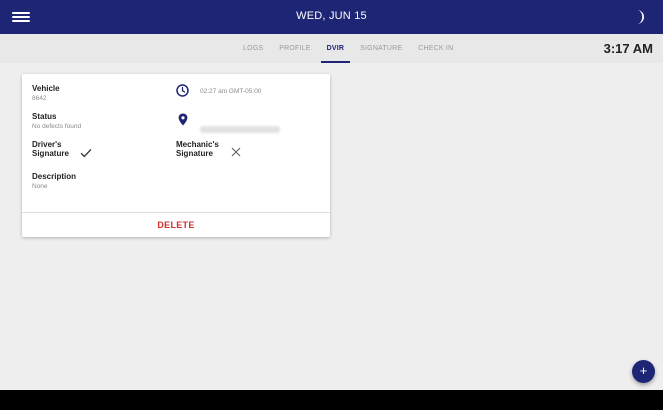 This screenshot has width=663, height=410. Describe the element at coordinates (639, 17) in the screenshot. I see `moon-icon` at that location.